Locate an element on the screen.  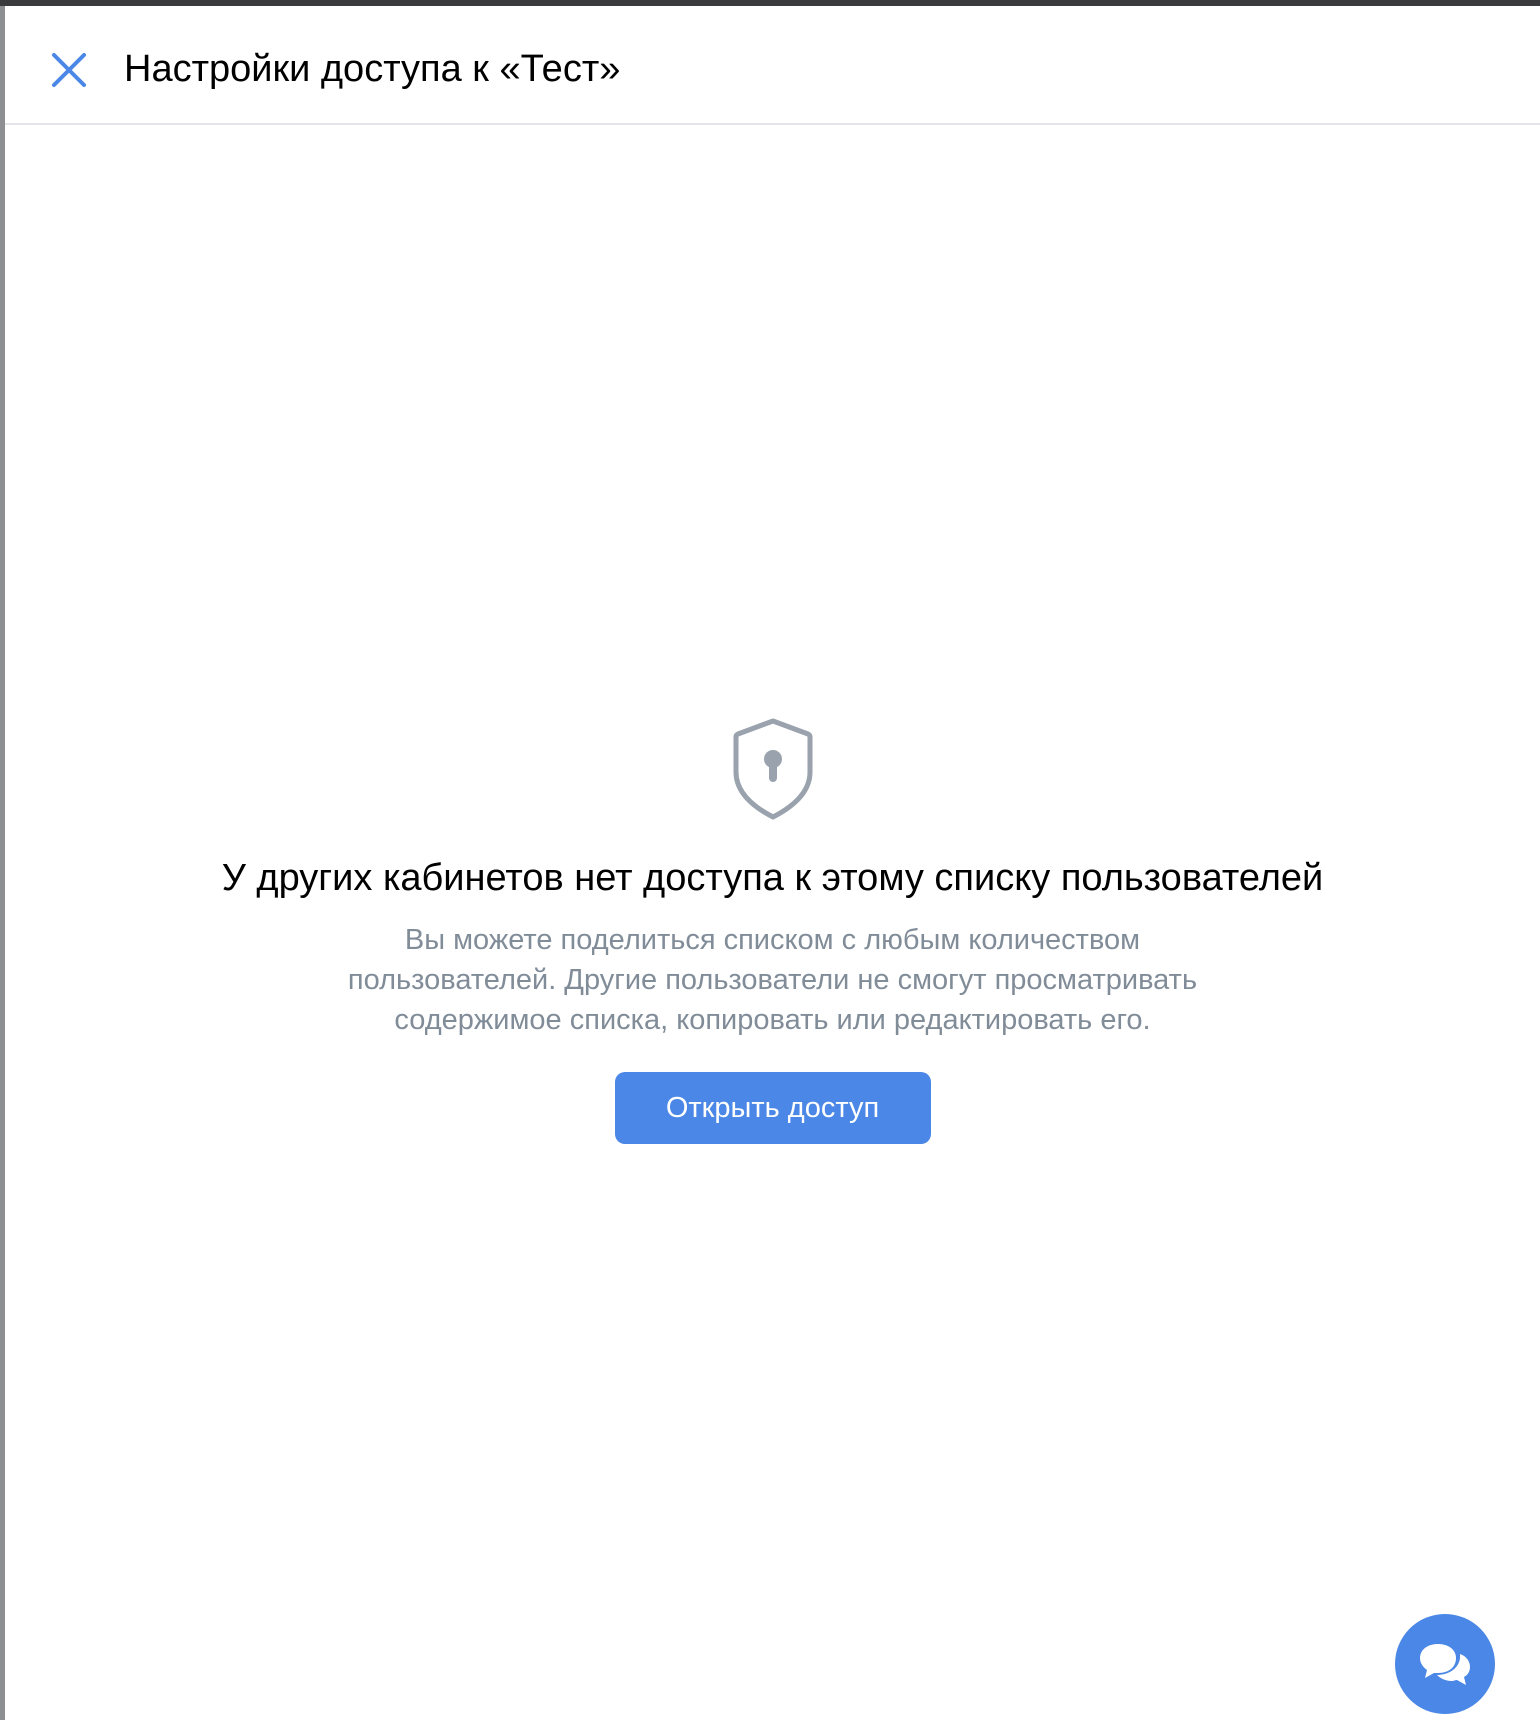
close-button is located at coordinates (69, 70).